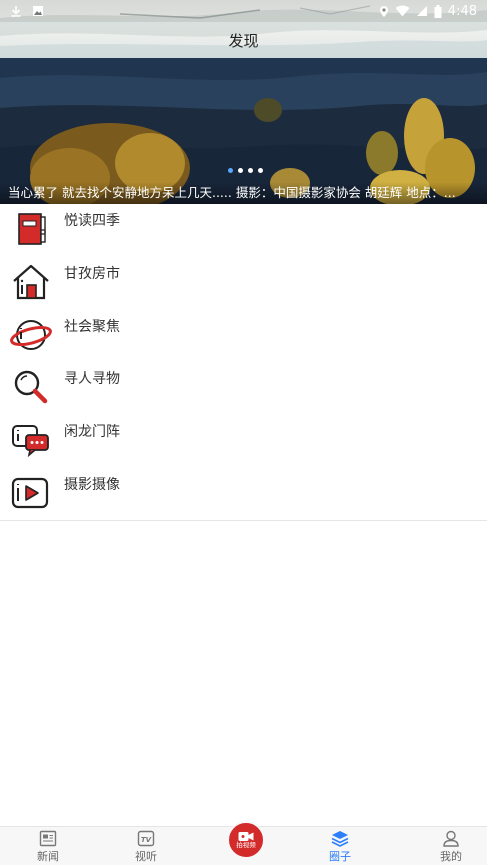  What do you see at coordinates (92, 221) in the screenshot?
I see `list-item-label: 悦读四季` at bounding box center [92, 221].